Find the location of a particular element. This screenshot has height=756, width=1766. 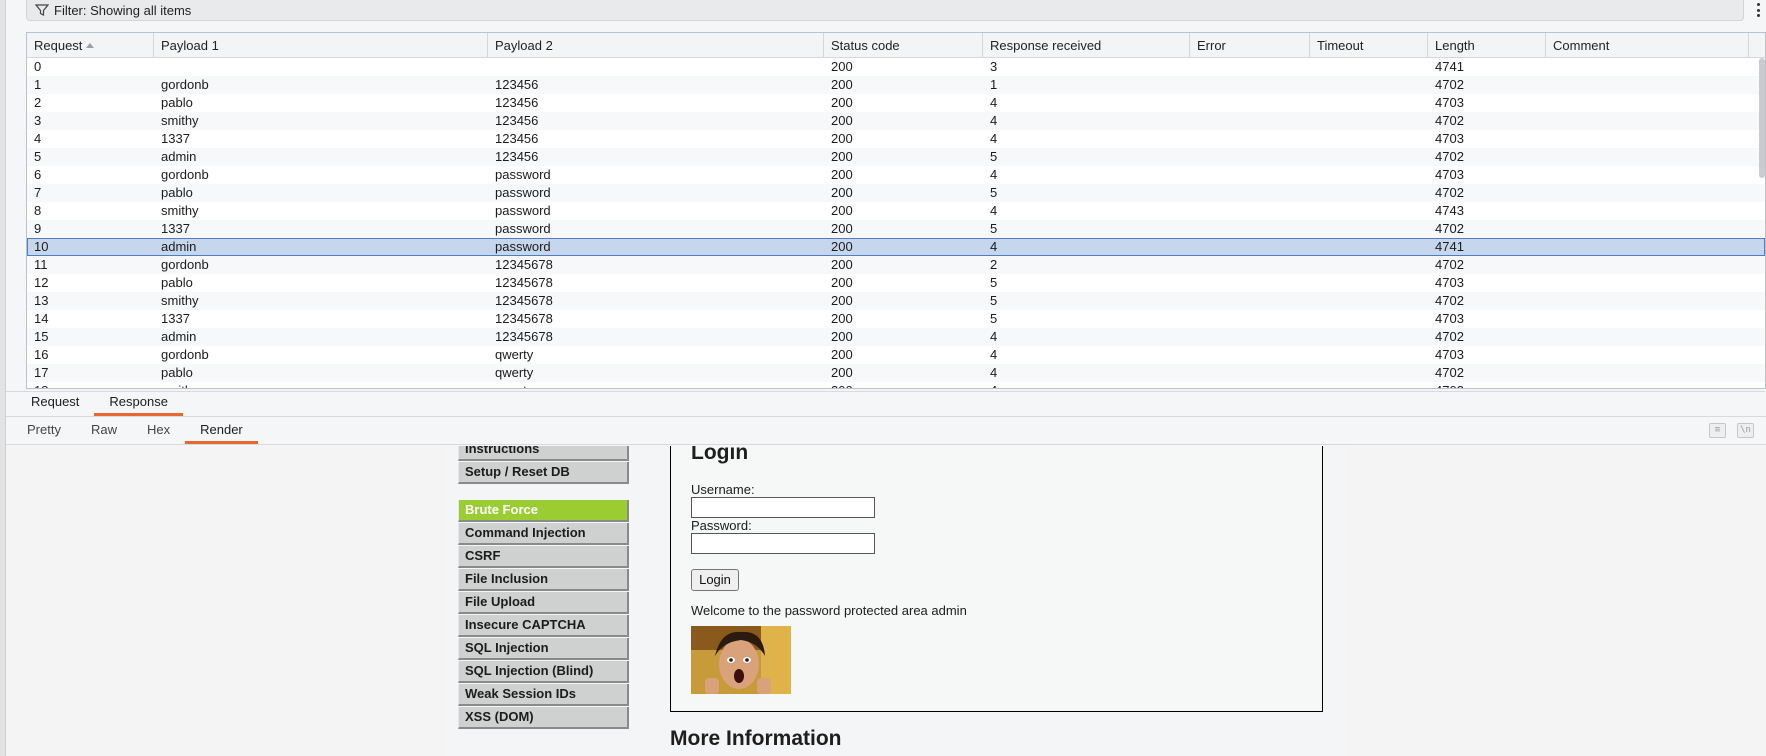

word-wrap-icon: ≡ is located at coordinates (1717, 430).